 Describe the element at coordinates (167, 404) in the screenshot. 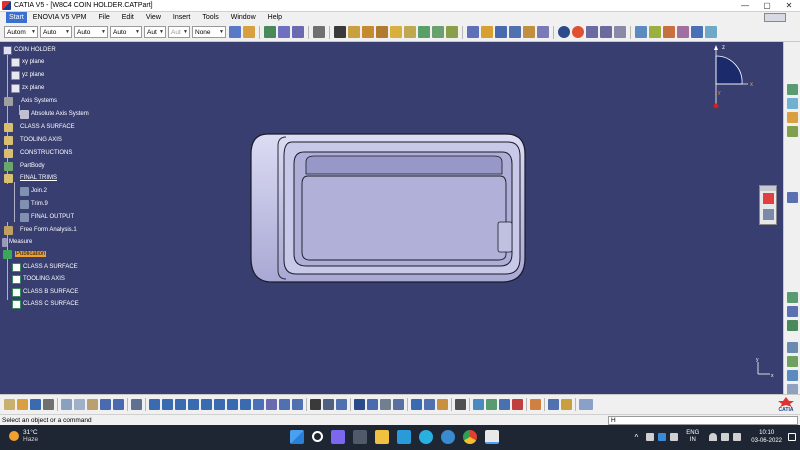

I see `fit-all-icon` at that location.